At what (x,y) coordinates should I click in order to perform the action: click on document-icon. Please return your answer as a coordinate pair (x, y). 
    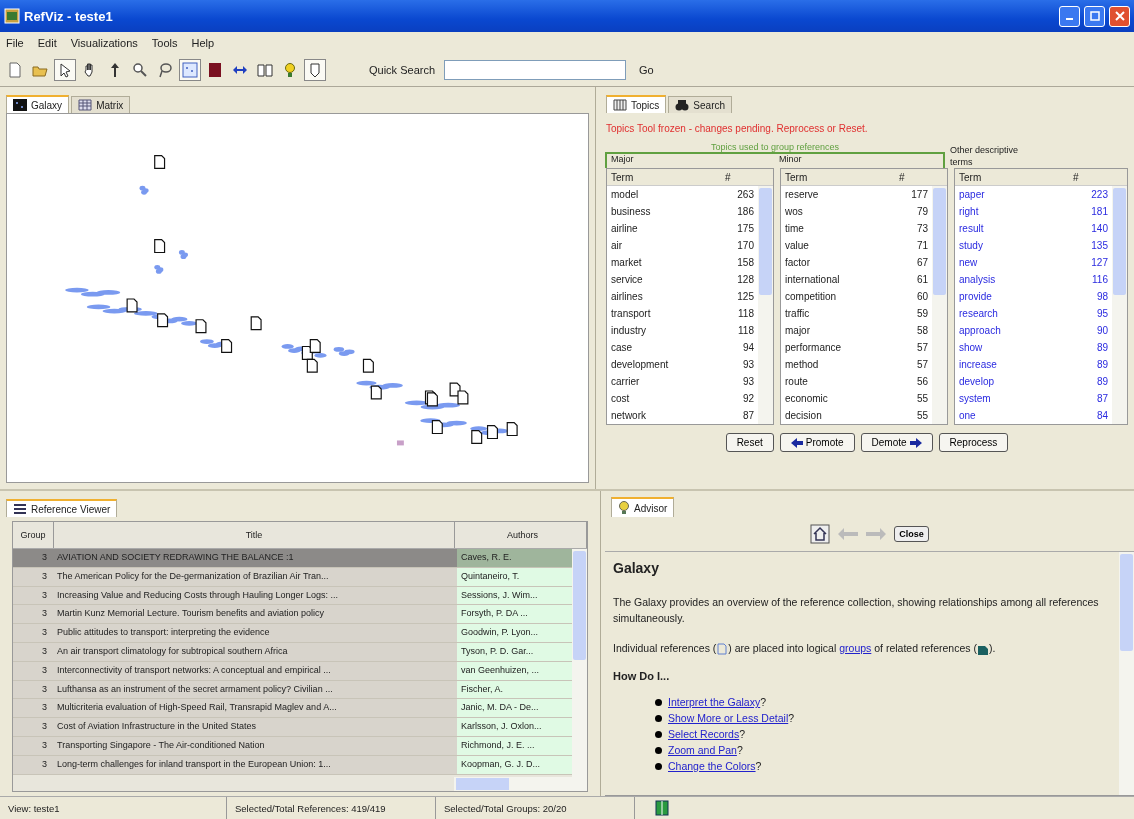
    Looking at the image, I should click on (722, 649).